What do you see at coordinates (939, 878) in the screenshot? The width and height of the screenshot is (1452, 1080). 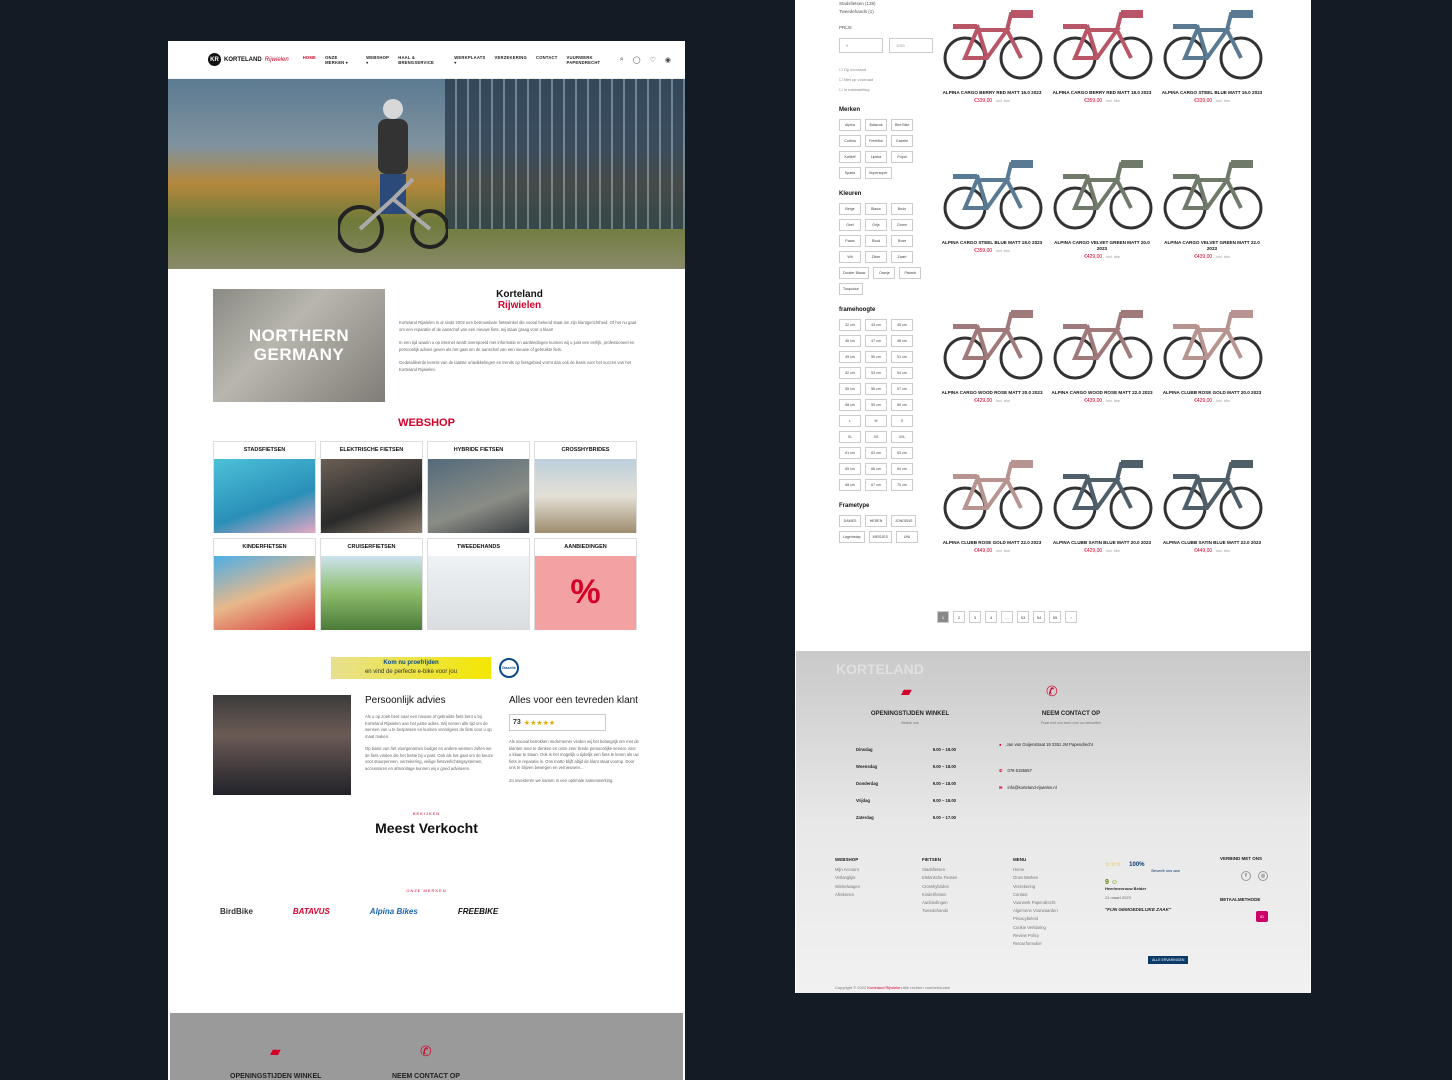 I see `footer-link: Elektrische Fietsen` at bounding box center [939, 878].